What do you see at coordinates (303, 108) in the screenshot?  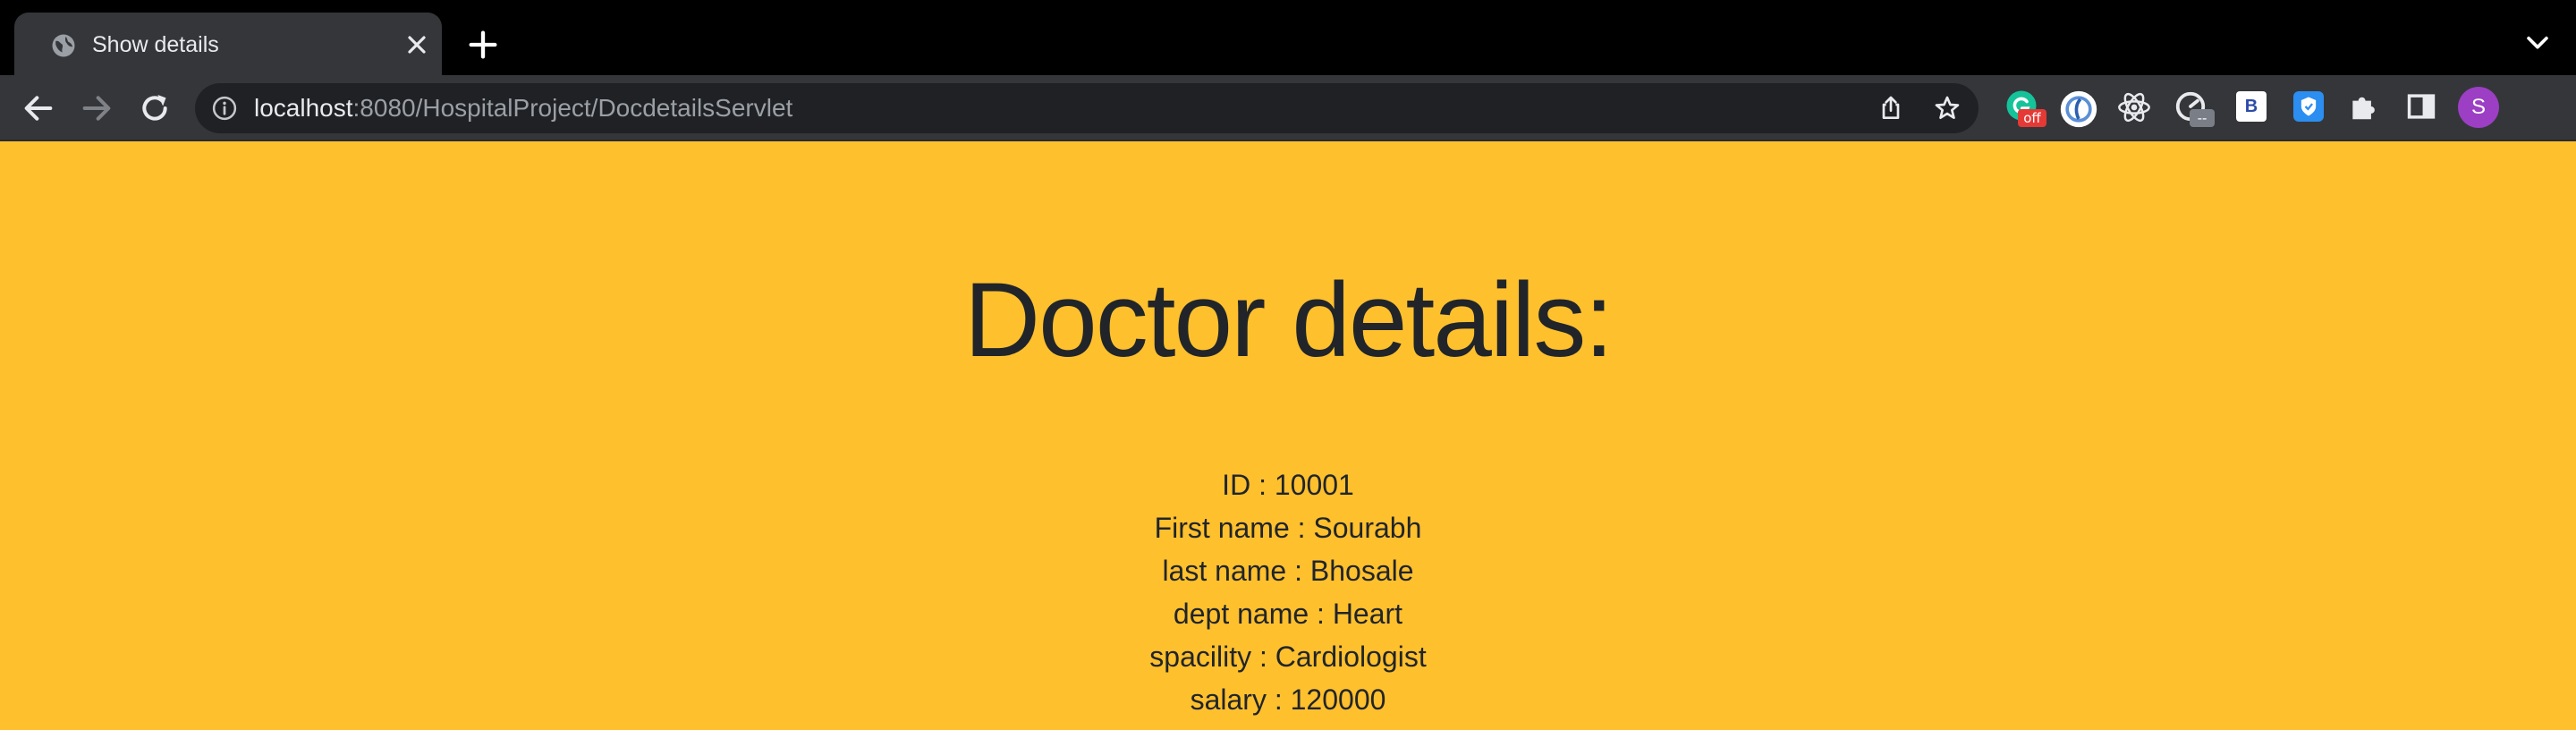 I see `url-host: localhost` at bounding box center [303, 108].